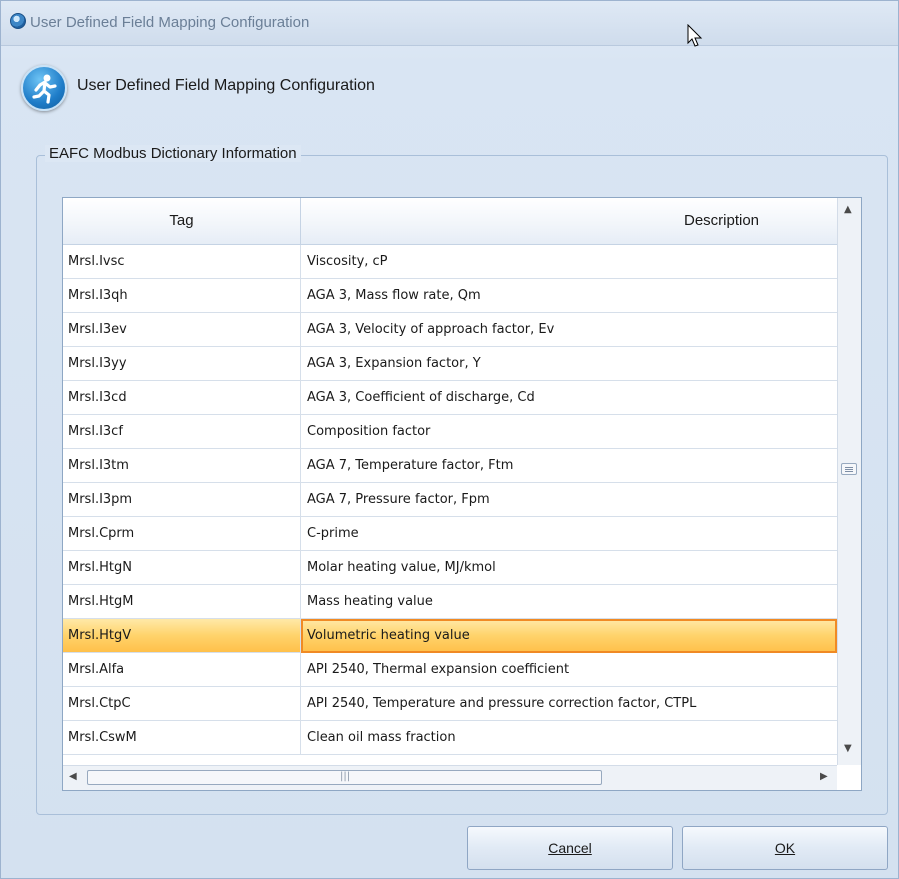 The width and height of the screenshot is (899, 879). What do you see at coordinates (182, 738) in the screenshot?
I see `cell-tag: Mrsl.CswM` at bounding box center [182, 738].